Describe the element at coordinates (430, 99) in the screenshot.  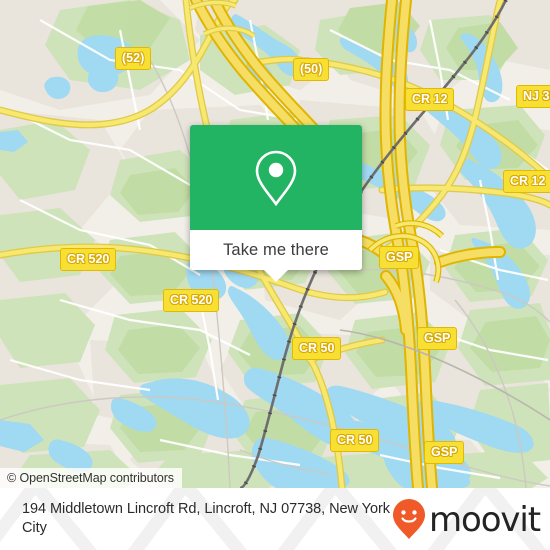
I see `road-shield-cr12-north: CR 12` at that location.